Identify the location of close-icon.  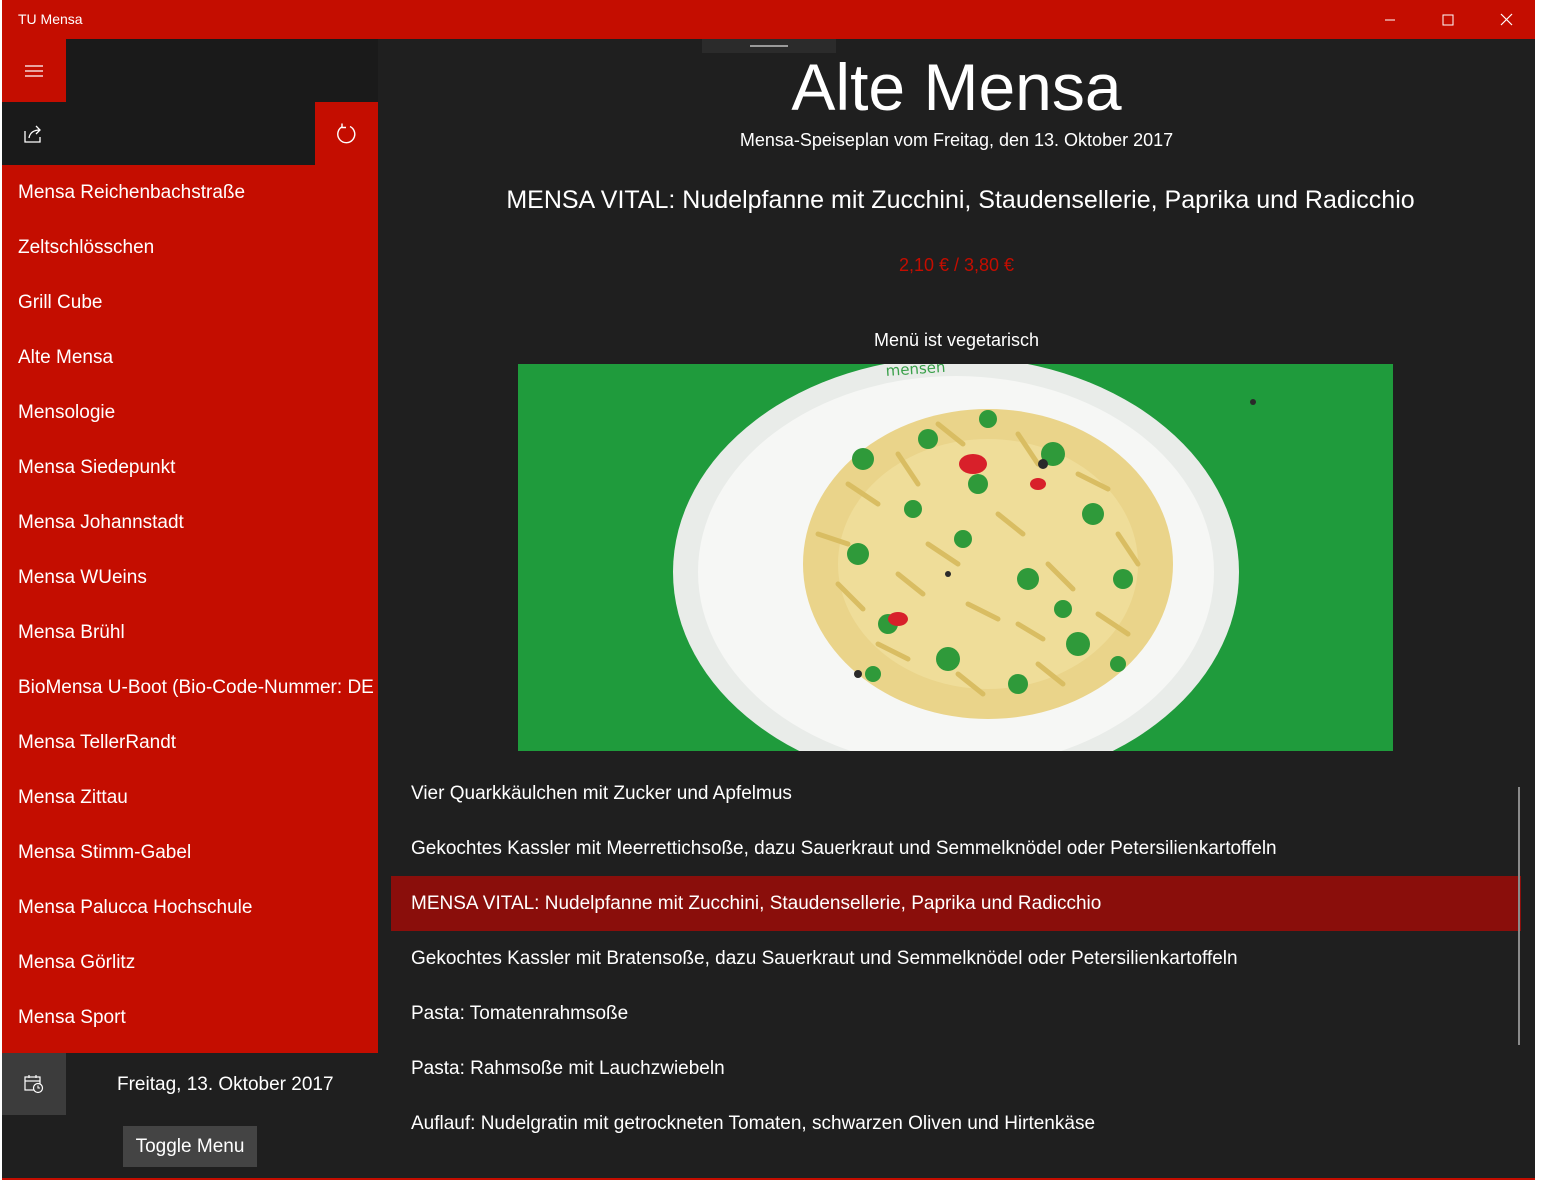
(1506, 19).